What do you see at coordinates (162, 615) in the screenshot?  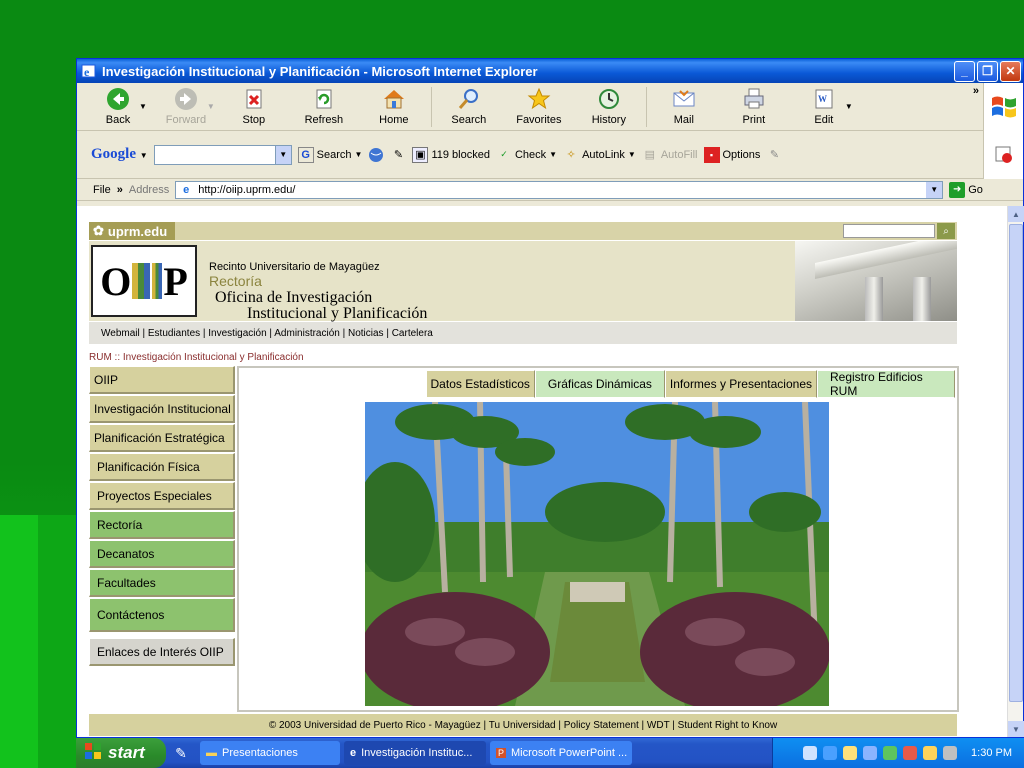 I see `nav-item-contactenos: Contáctenos` at bounding box center [162, 615].